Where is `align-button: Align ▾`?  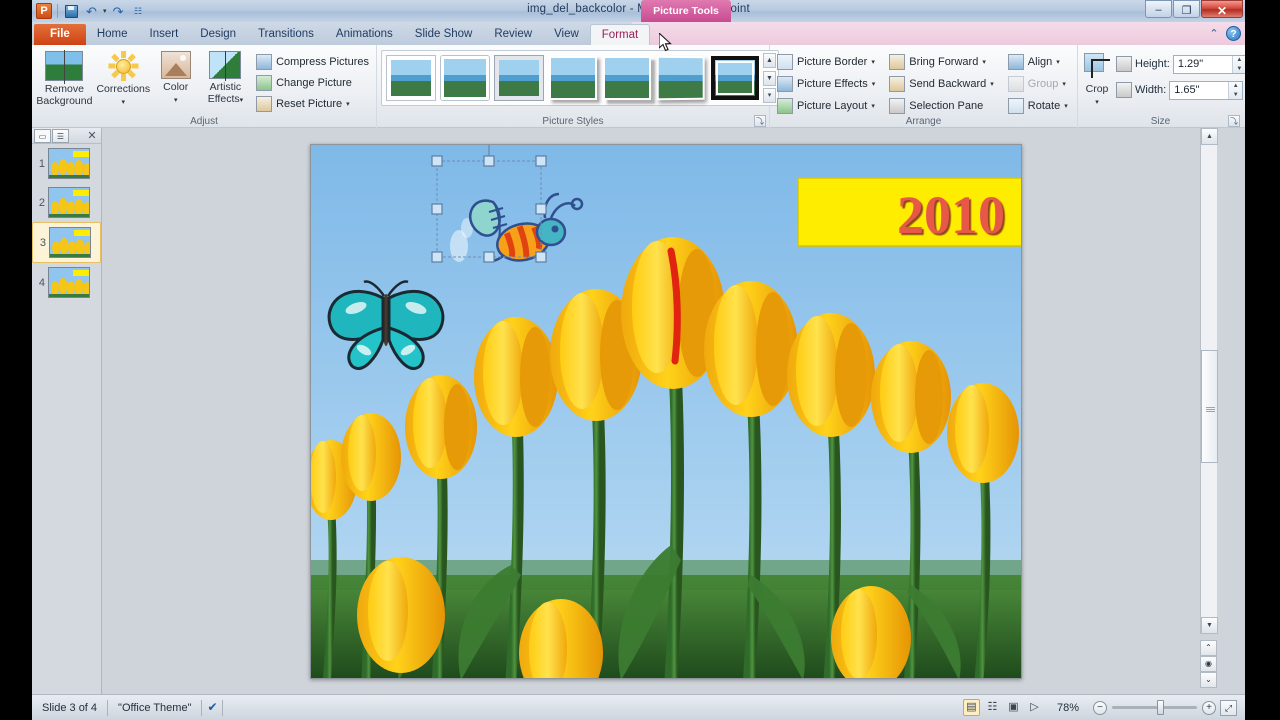 align-button: Align ▾ is located at coordinates (1038, 61).